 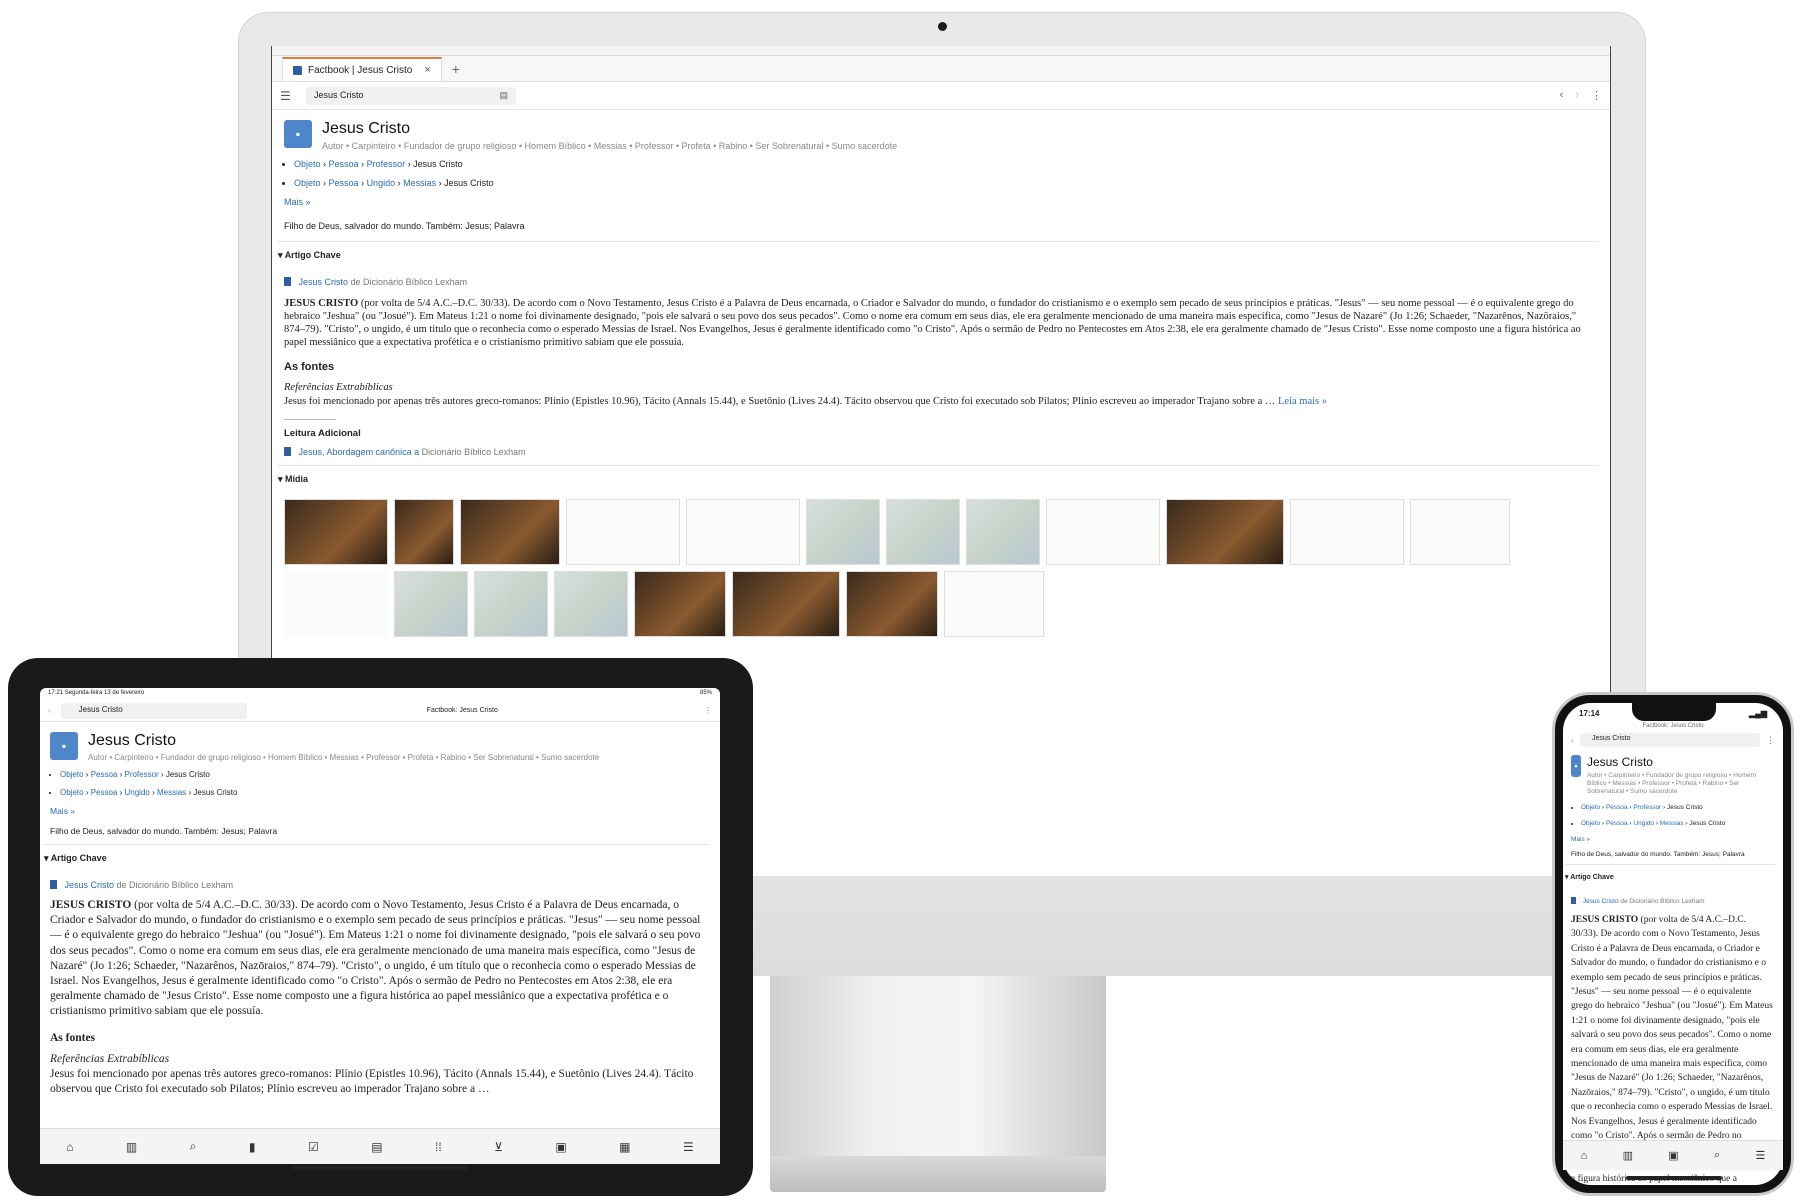 What do you see at coordinates (624, 1147) in the screenshot?
I see `layout-icon: ▦` at bounding box center [624, 1147].